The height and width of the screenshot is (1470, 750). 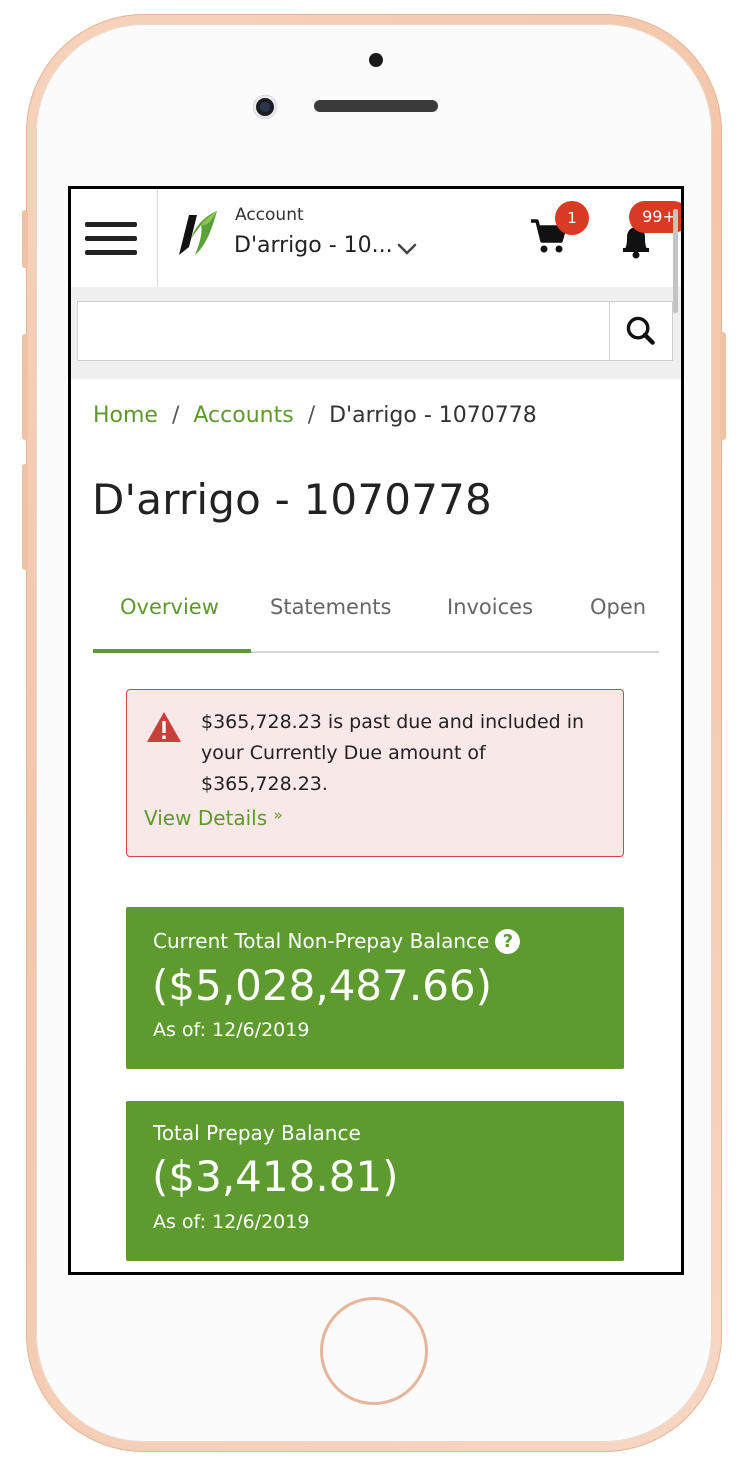 What do you see at coordinates (275, 1176) in the screenshot?
I see `balance-value: ($3,418.81)` at bounding box center [275, 1176].